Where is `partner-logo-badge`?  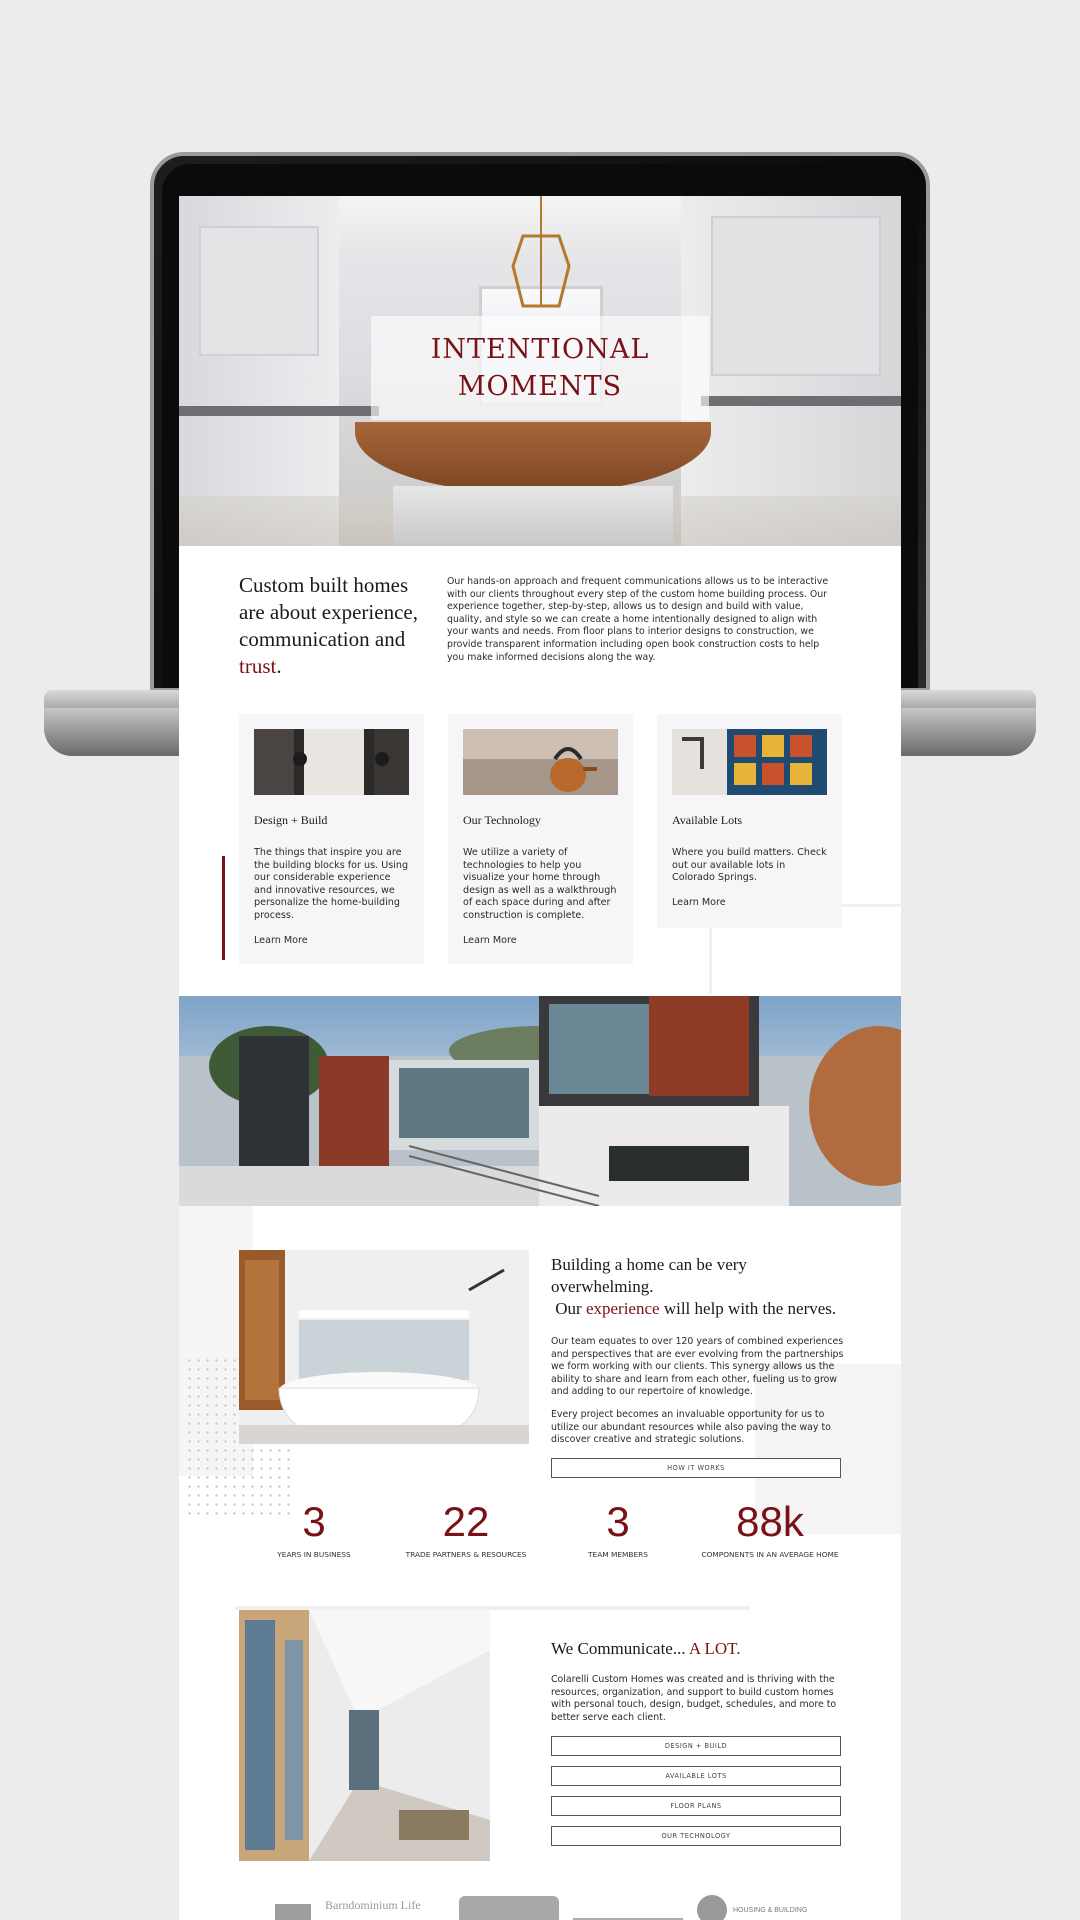
partner-logo-badge is located at coordinates (509, 1908).